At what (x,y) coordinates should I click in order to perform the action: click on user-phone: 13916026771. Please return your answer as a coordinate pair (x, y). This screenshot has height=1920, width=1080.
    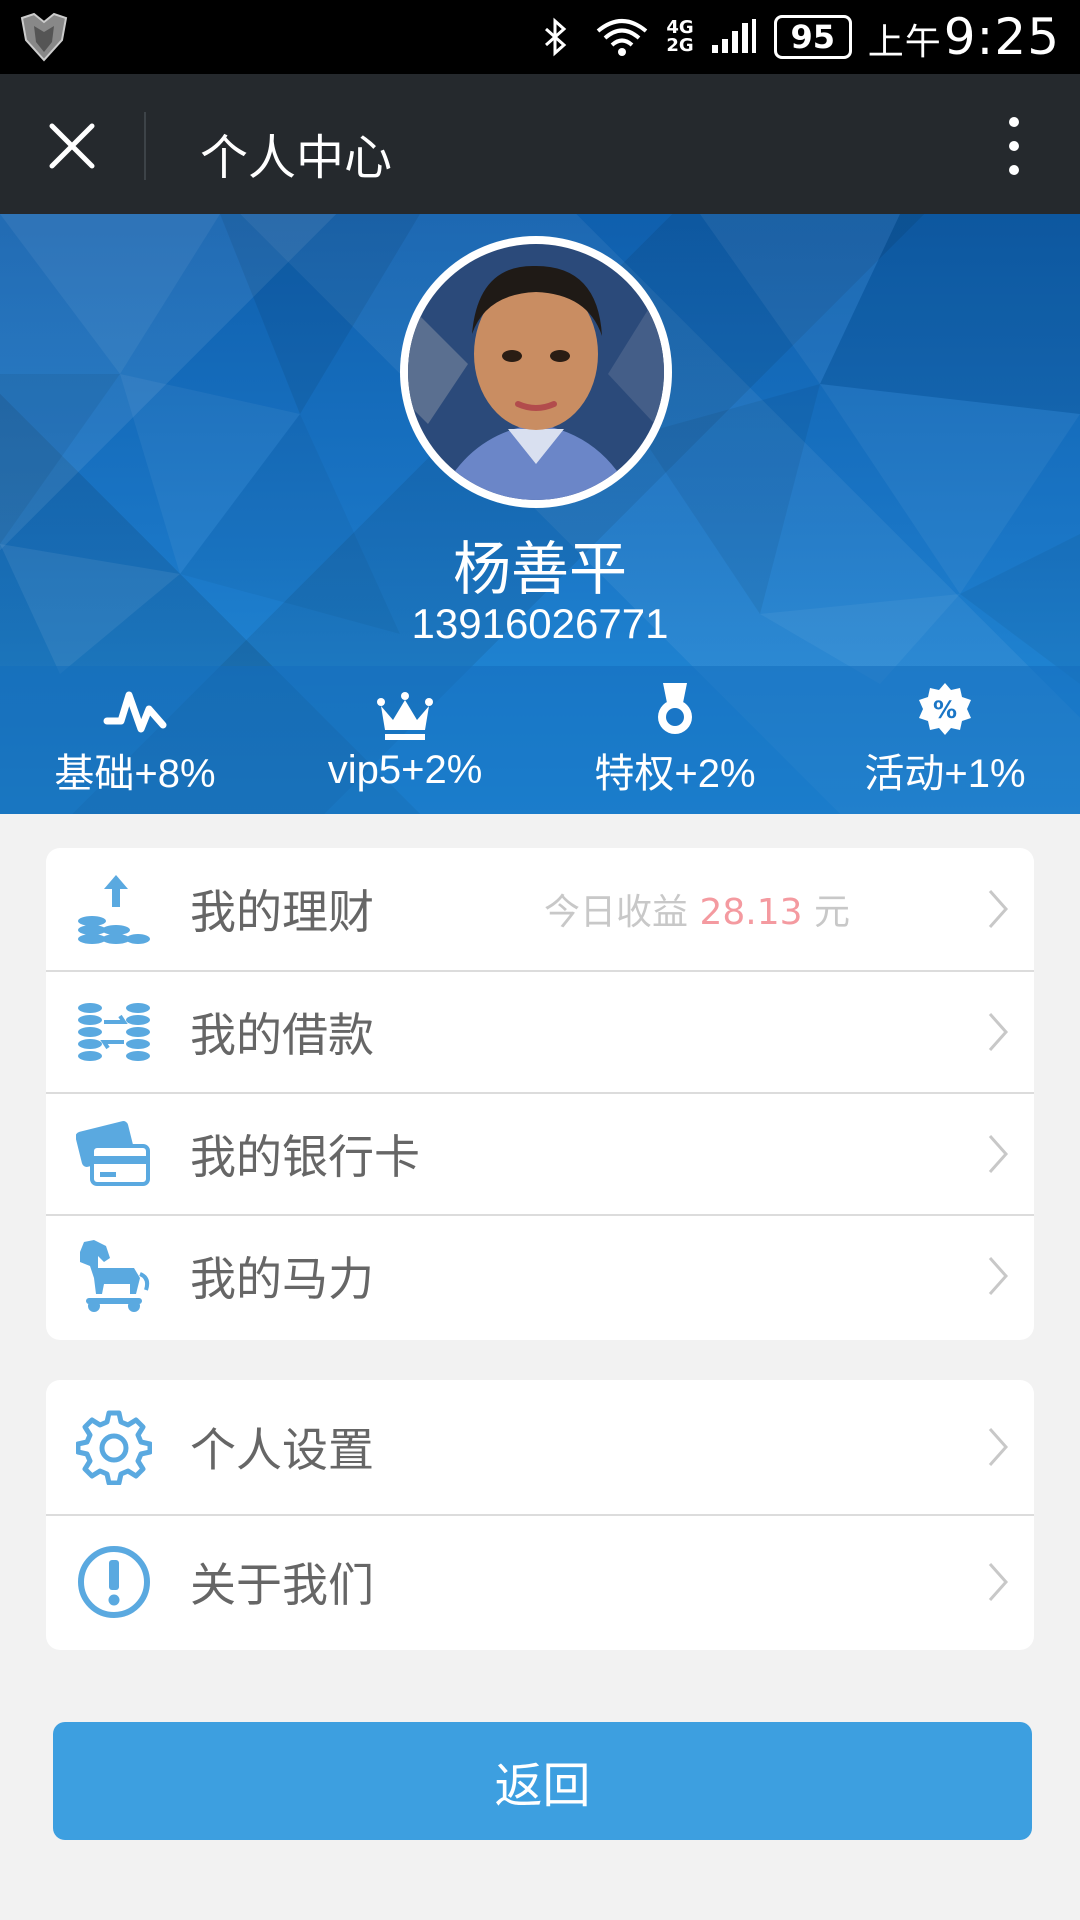
    Looking at the image, I should click on (540, 623).